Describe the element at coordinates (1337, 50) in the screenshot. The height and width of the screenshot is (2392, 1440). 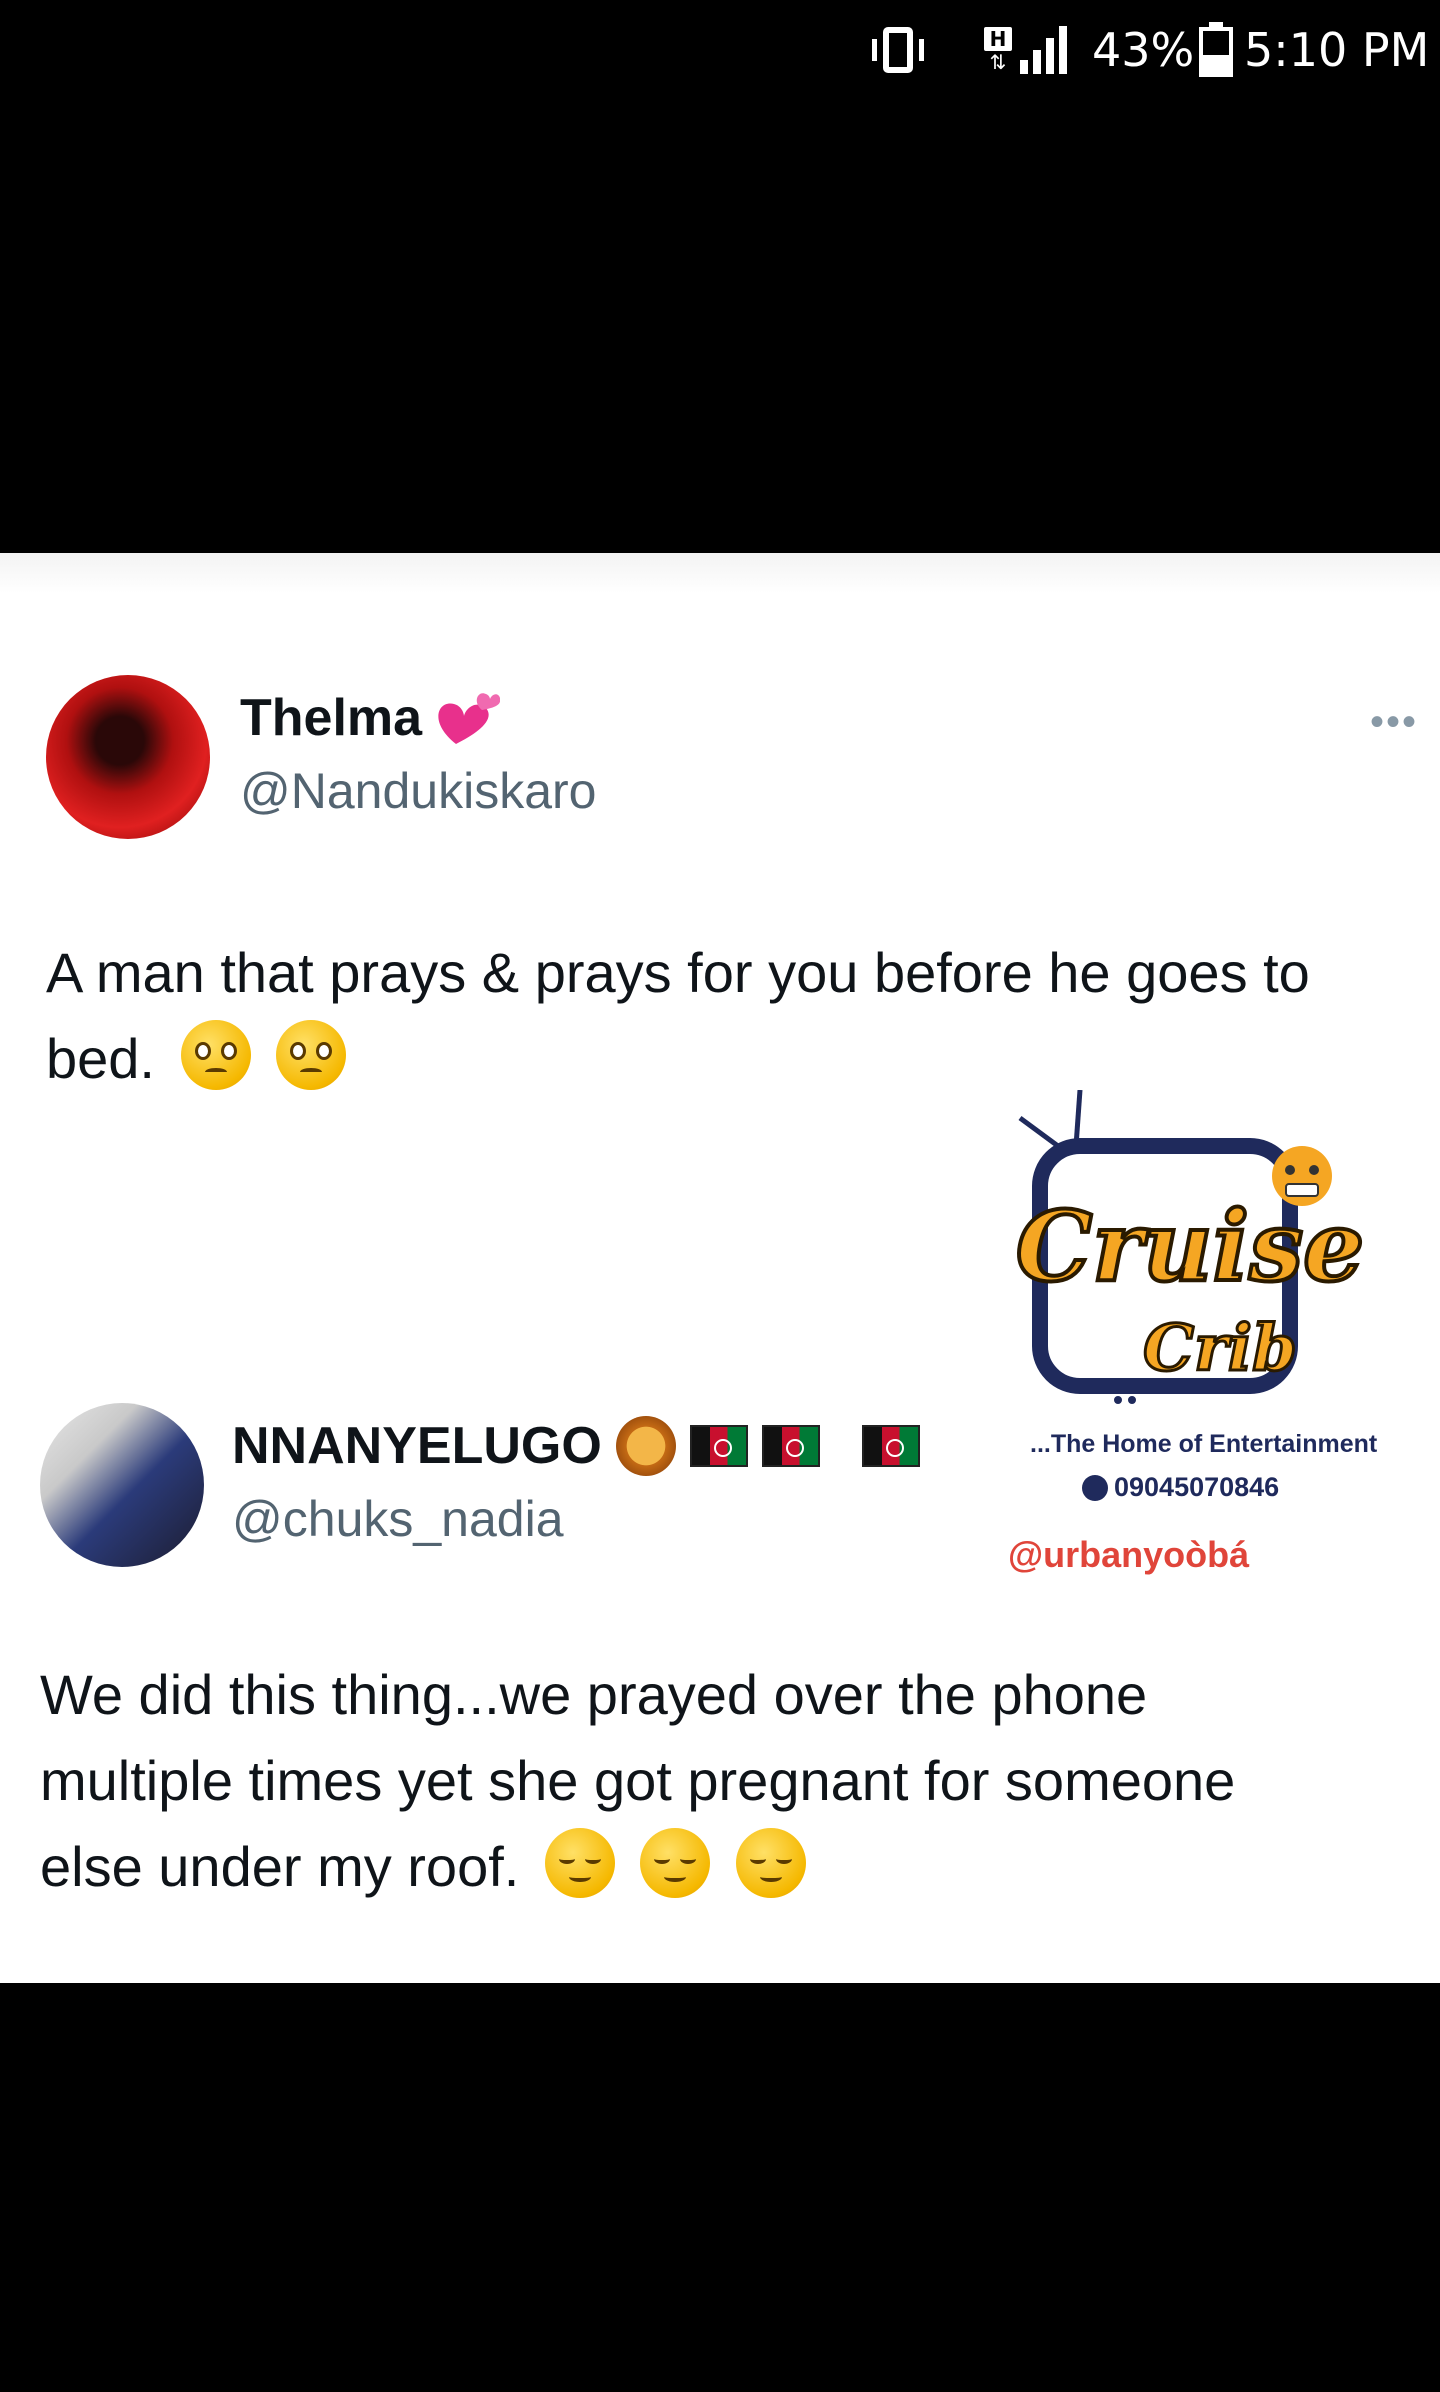
I see `clock: 5:10 PM` at that location.